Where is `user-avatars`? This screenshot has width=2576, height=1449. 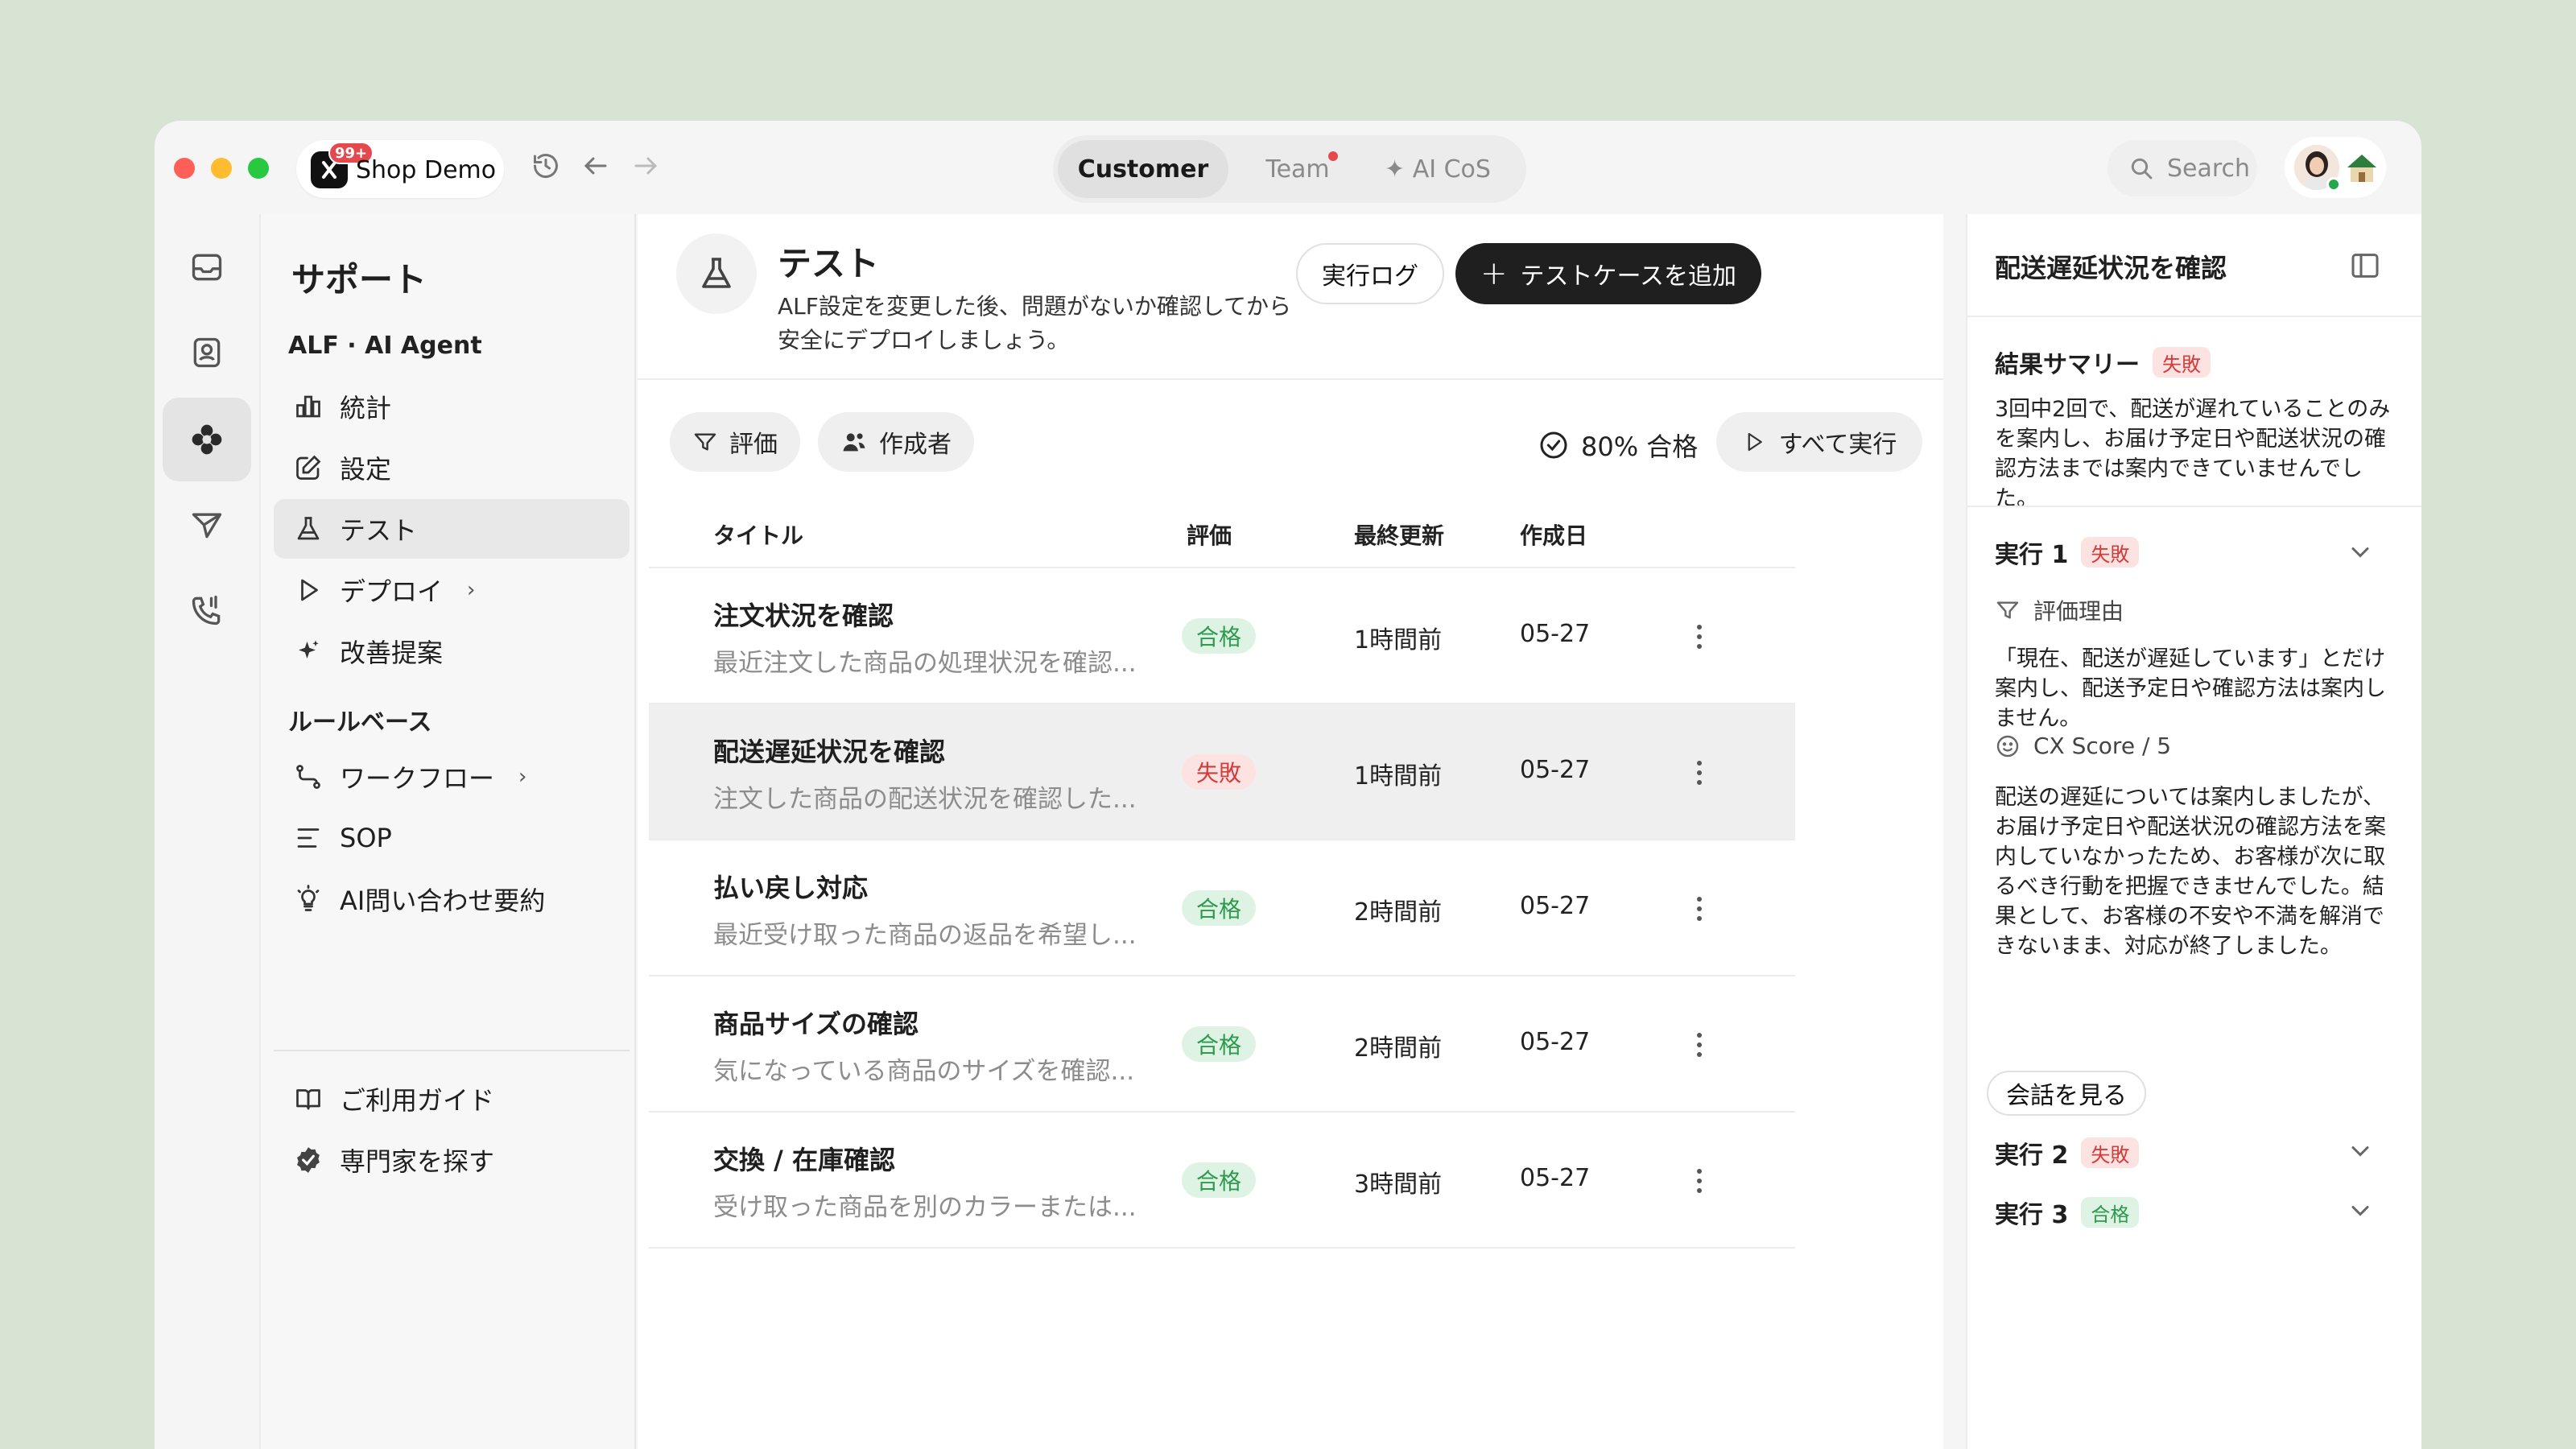 user-avatars is located at coordinates (2335, 167).